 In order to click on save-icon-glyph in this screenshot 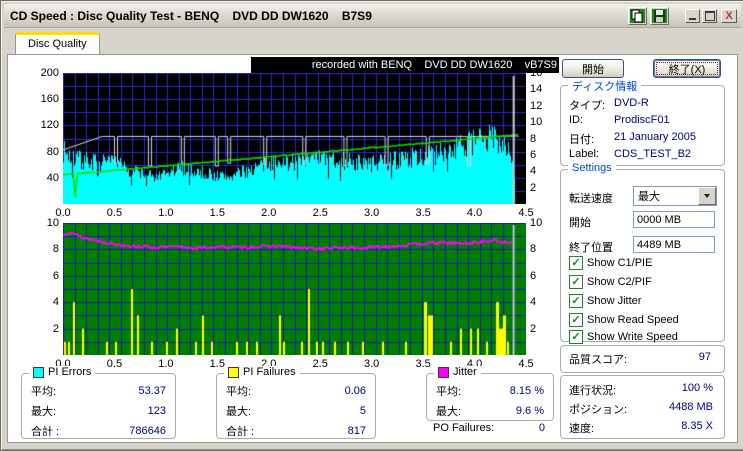, I will do `click(659, 15)`.